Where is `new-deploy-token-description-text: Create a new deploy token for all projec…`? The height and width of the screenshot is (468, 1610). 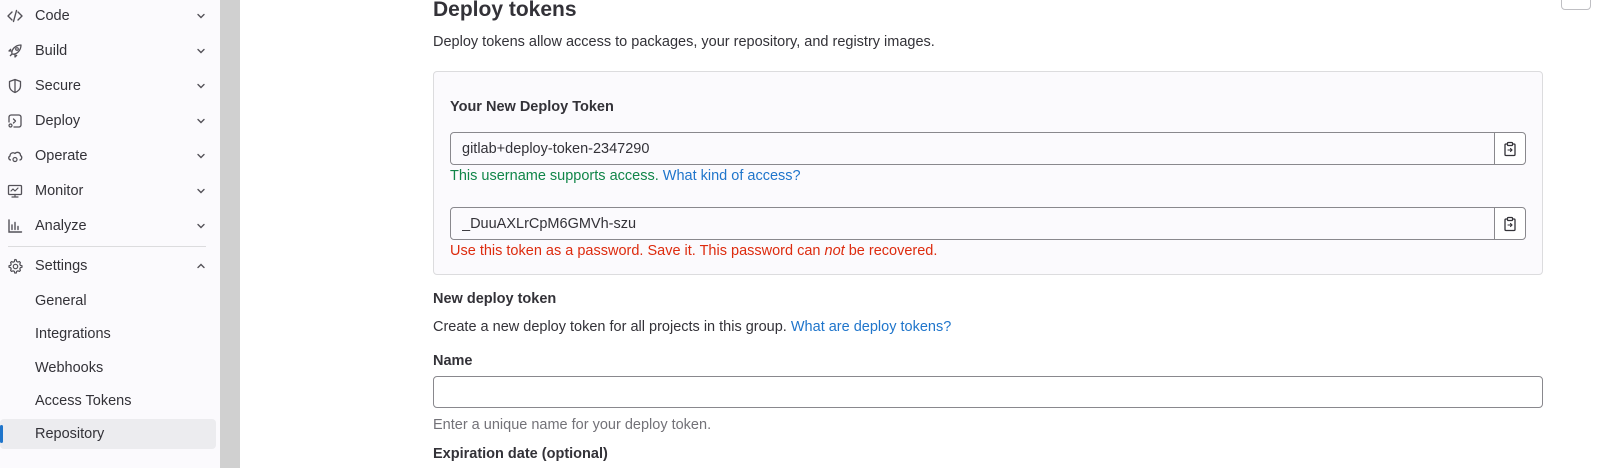 new-deploy-token-description-text: Create a new deploy token for all projec… is located at coordinates (610, 327).